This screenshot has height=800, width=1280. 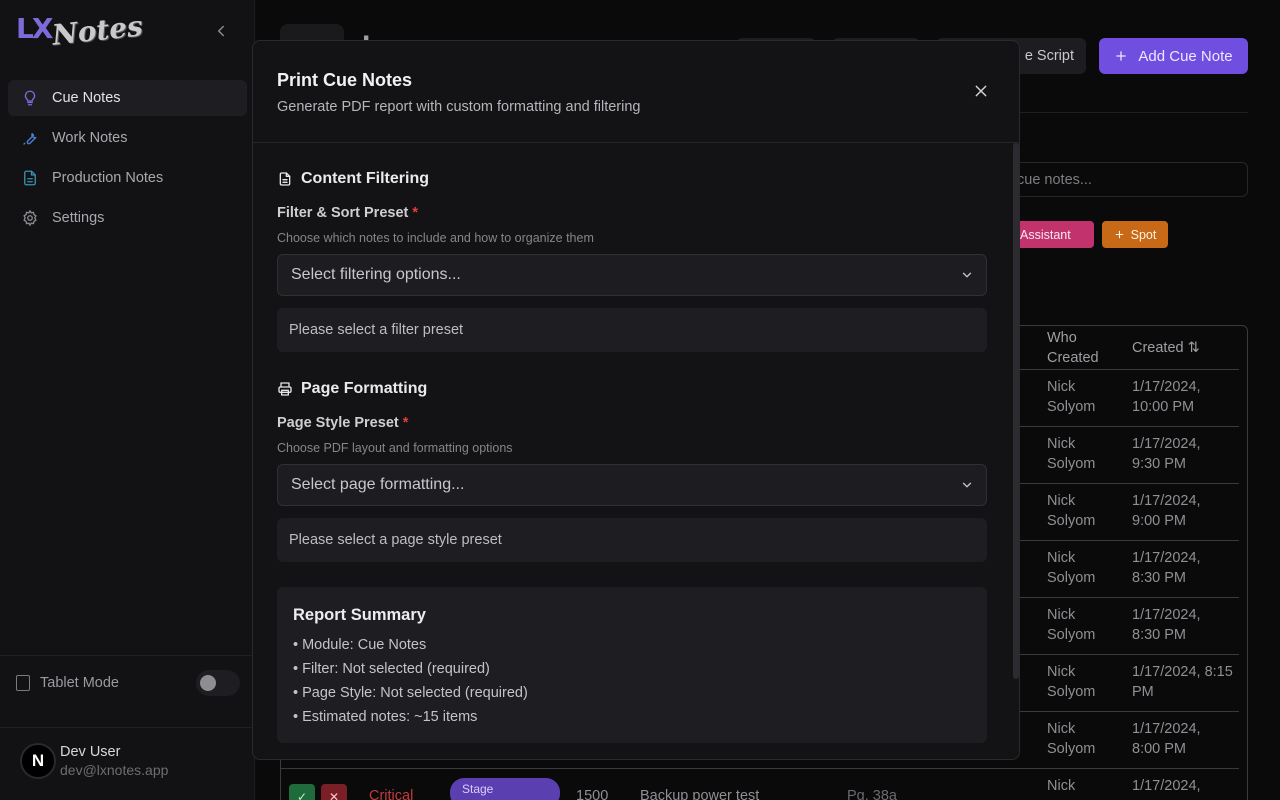 I want to click on printer-icon, so click(x=285, y=389).